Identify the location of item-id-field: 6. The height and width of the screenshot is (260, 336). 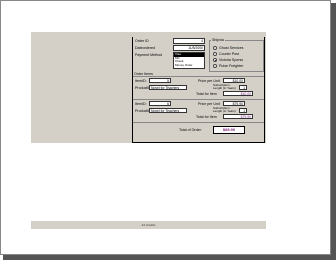
(160, 103).